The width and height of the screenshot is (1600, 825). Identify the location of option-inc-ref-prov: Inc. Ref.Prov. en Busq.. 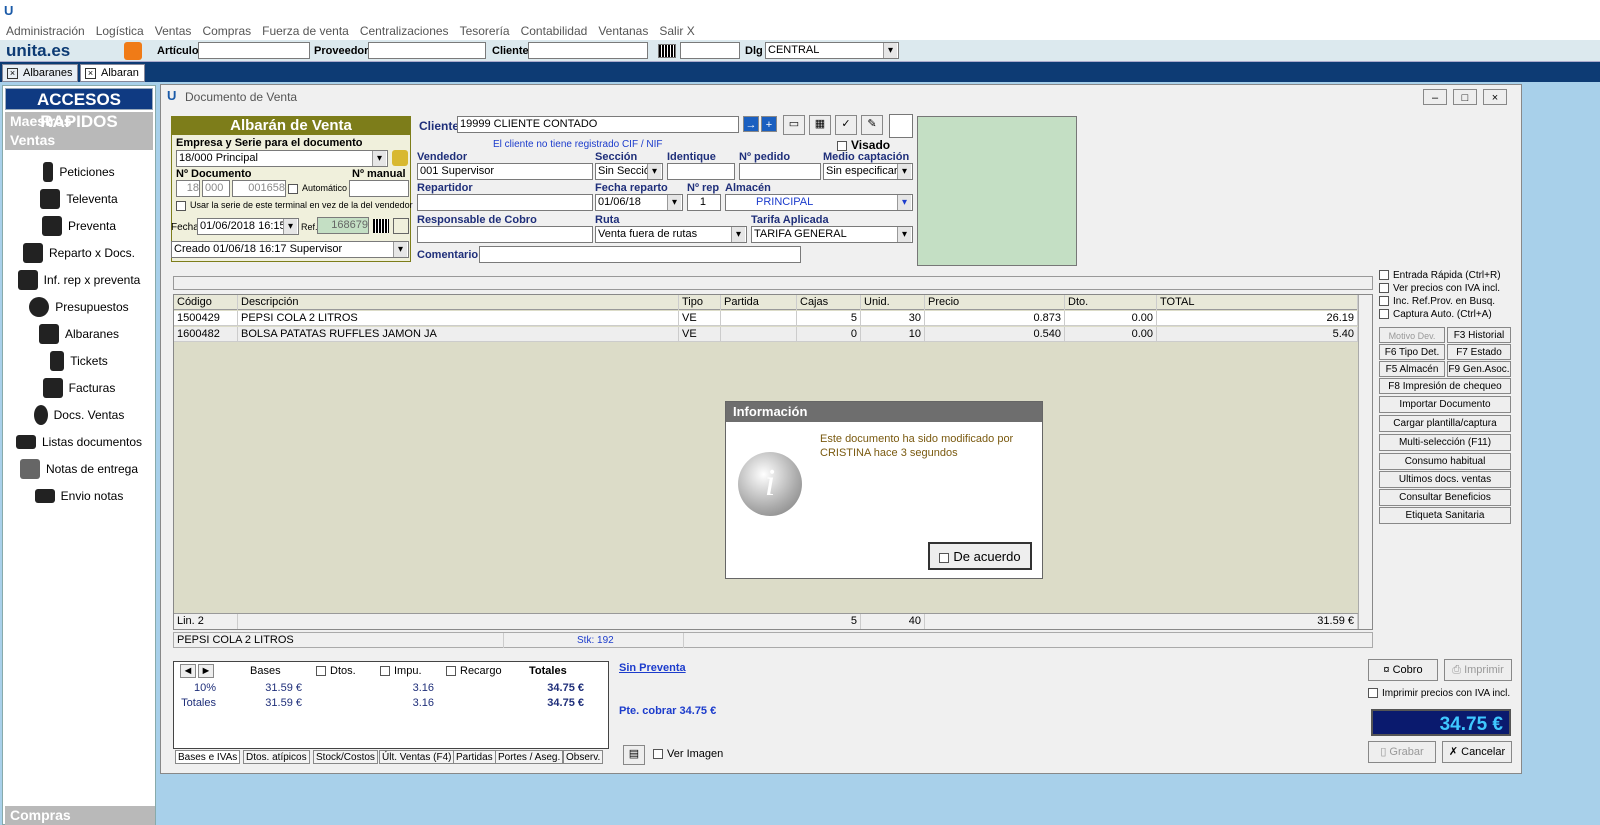
(1446, 302).